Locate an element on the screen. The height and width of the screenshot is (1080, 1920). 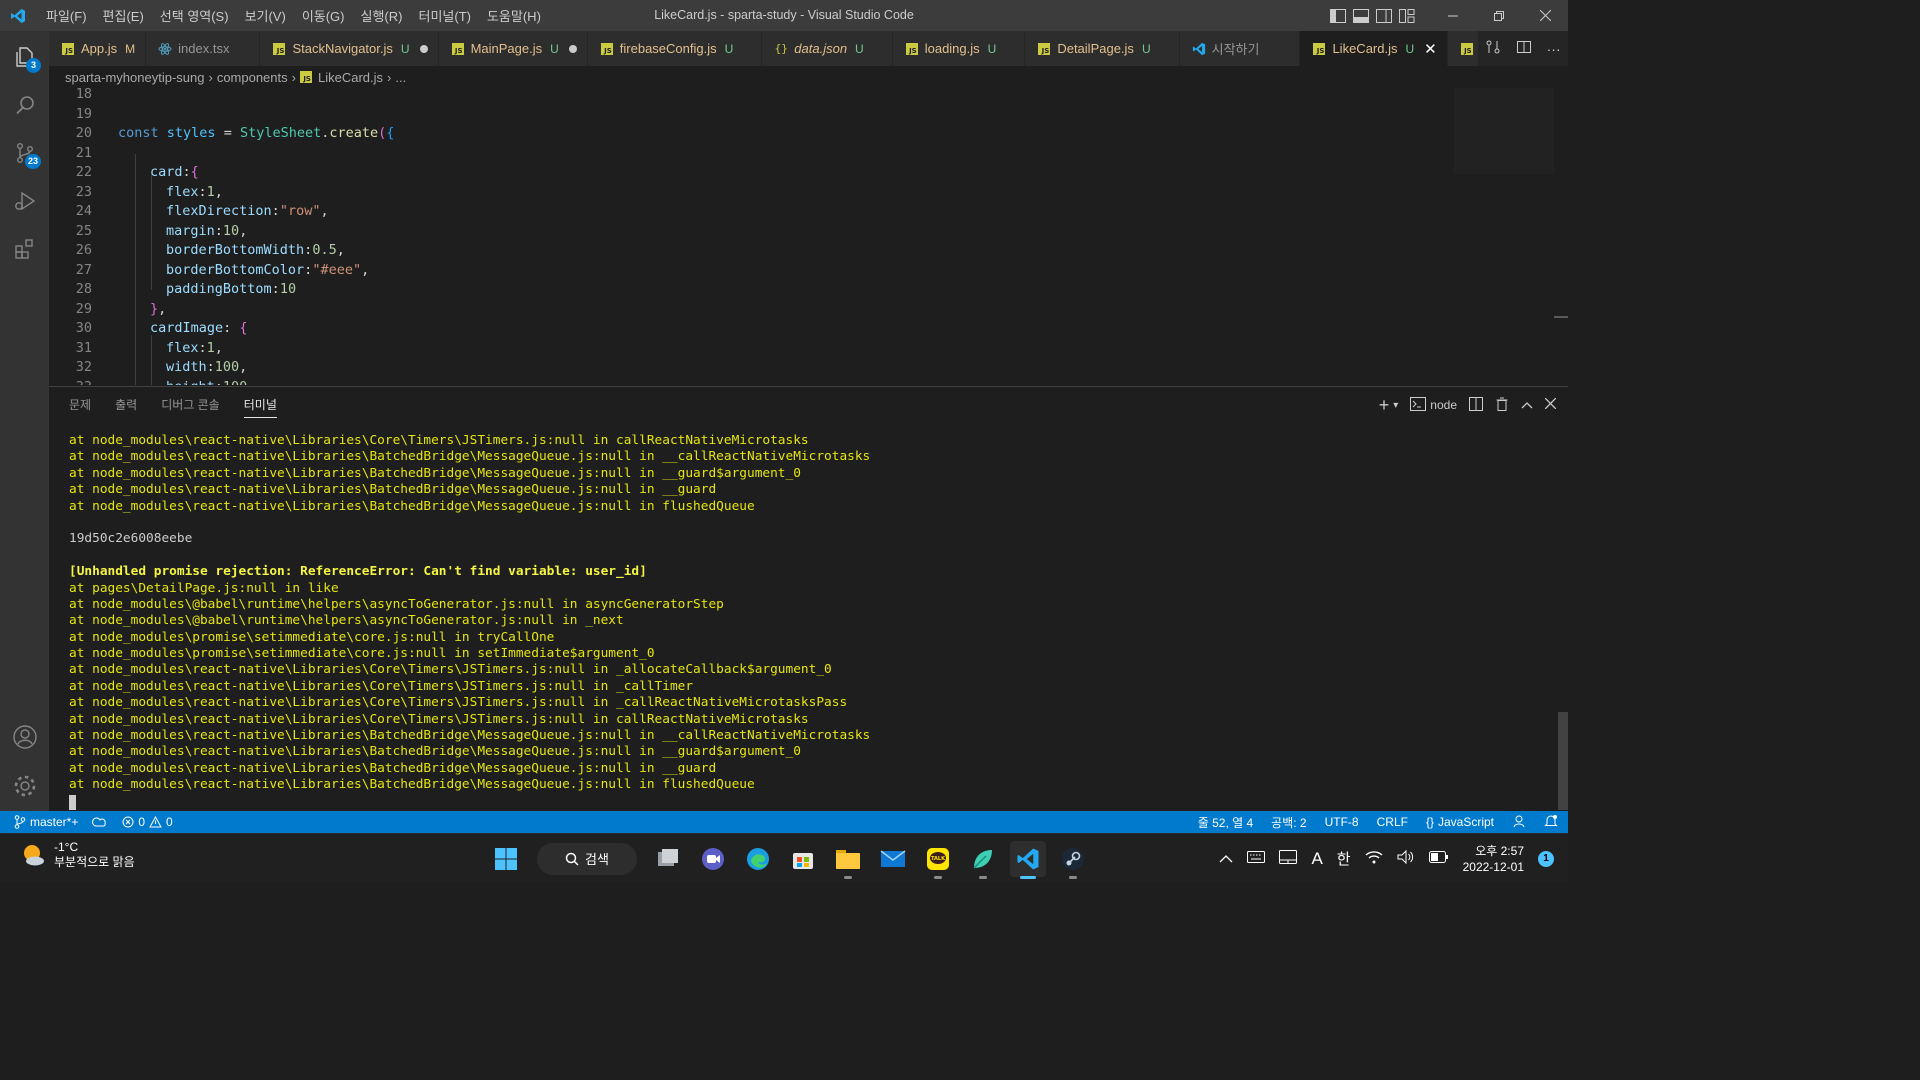
vscode-taskbar-icon is located at coordinates (1028, 859).